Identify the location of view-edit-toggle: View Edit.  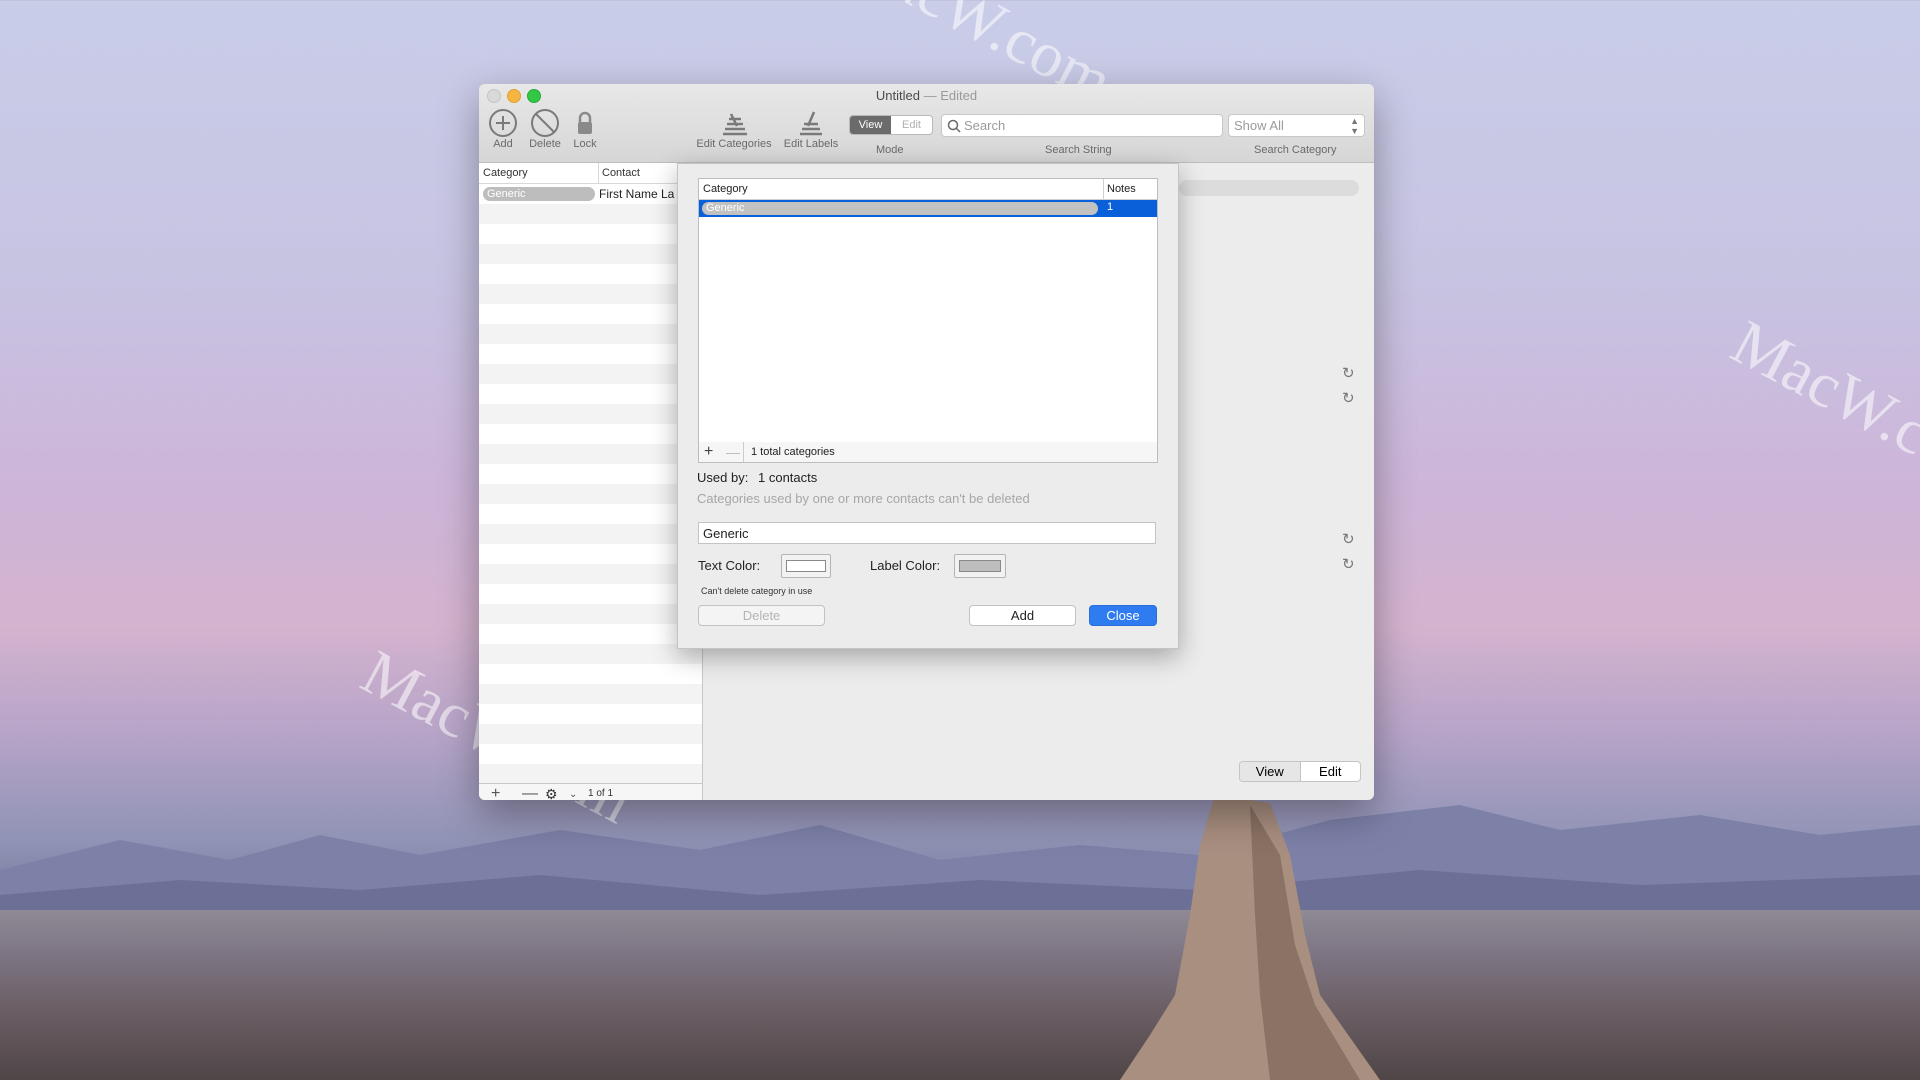
(1300, 771).